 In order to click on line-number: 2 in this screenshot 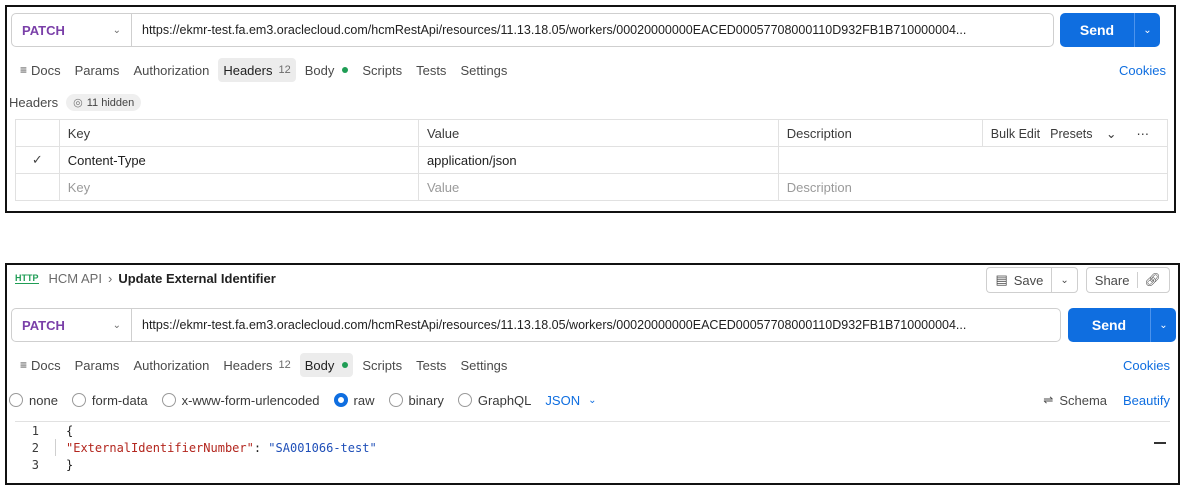, I will do `click(35, 447)`.